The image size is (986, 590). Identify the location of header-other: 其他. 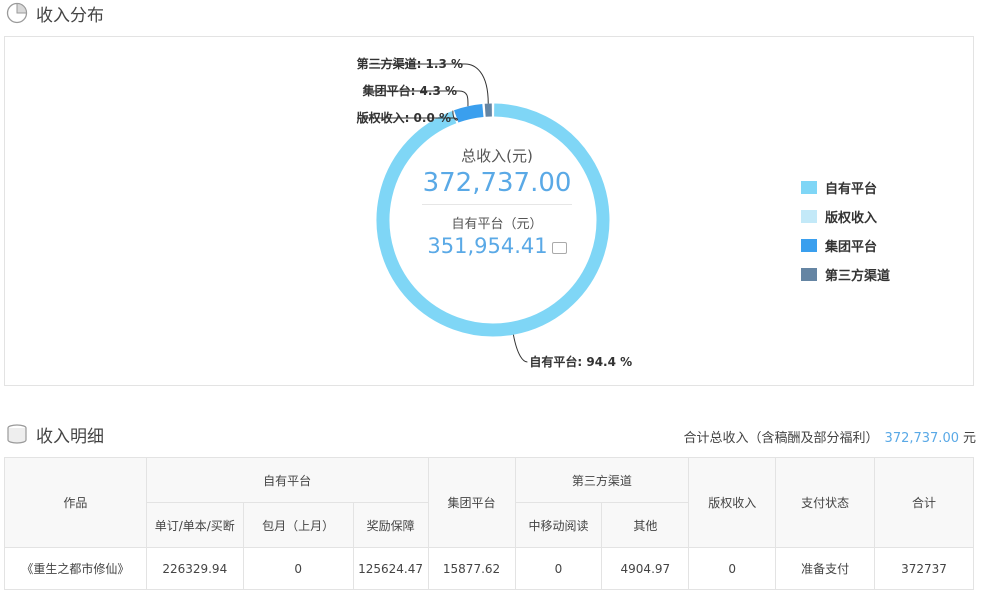
(645, 525).